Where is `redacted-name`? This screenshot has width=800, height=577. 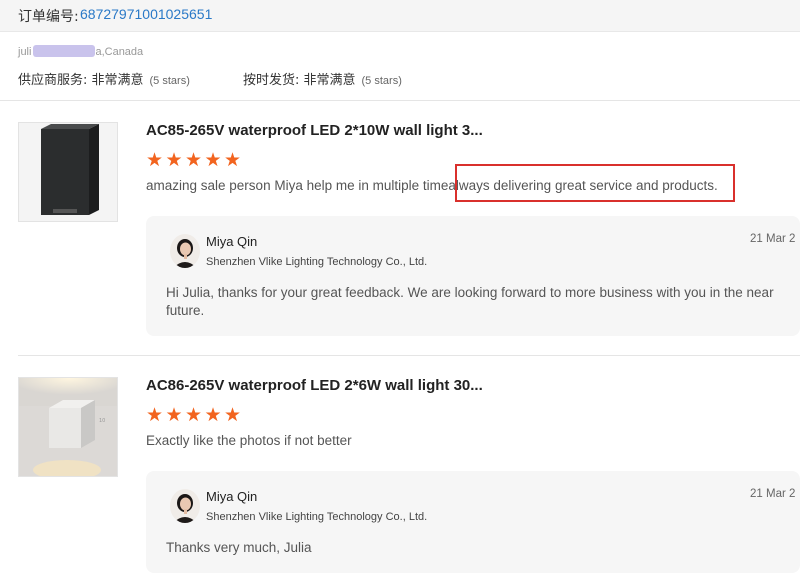 redacted-name is located at coordinates (64, 51).